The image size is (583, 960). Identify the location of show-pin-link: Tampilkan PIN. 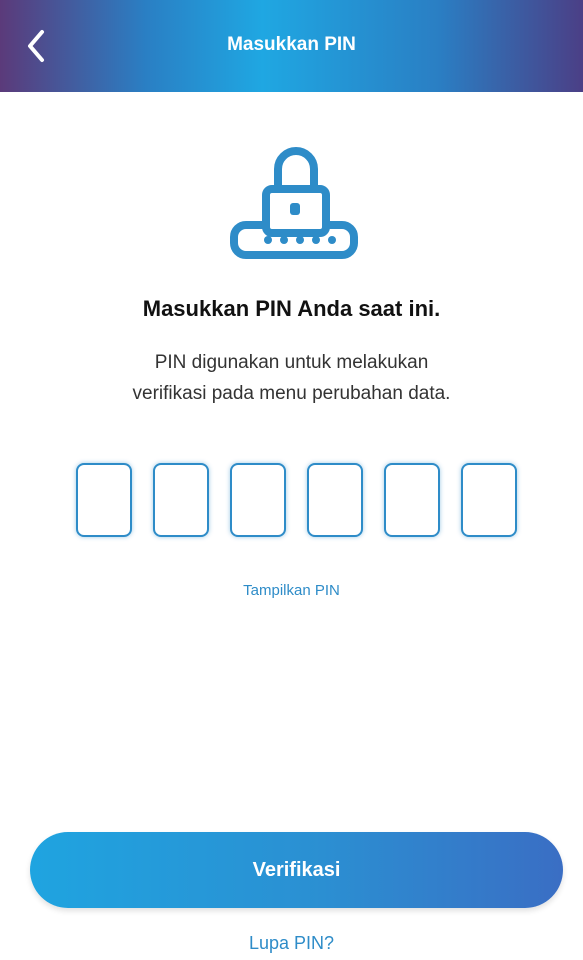
(291, 590).